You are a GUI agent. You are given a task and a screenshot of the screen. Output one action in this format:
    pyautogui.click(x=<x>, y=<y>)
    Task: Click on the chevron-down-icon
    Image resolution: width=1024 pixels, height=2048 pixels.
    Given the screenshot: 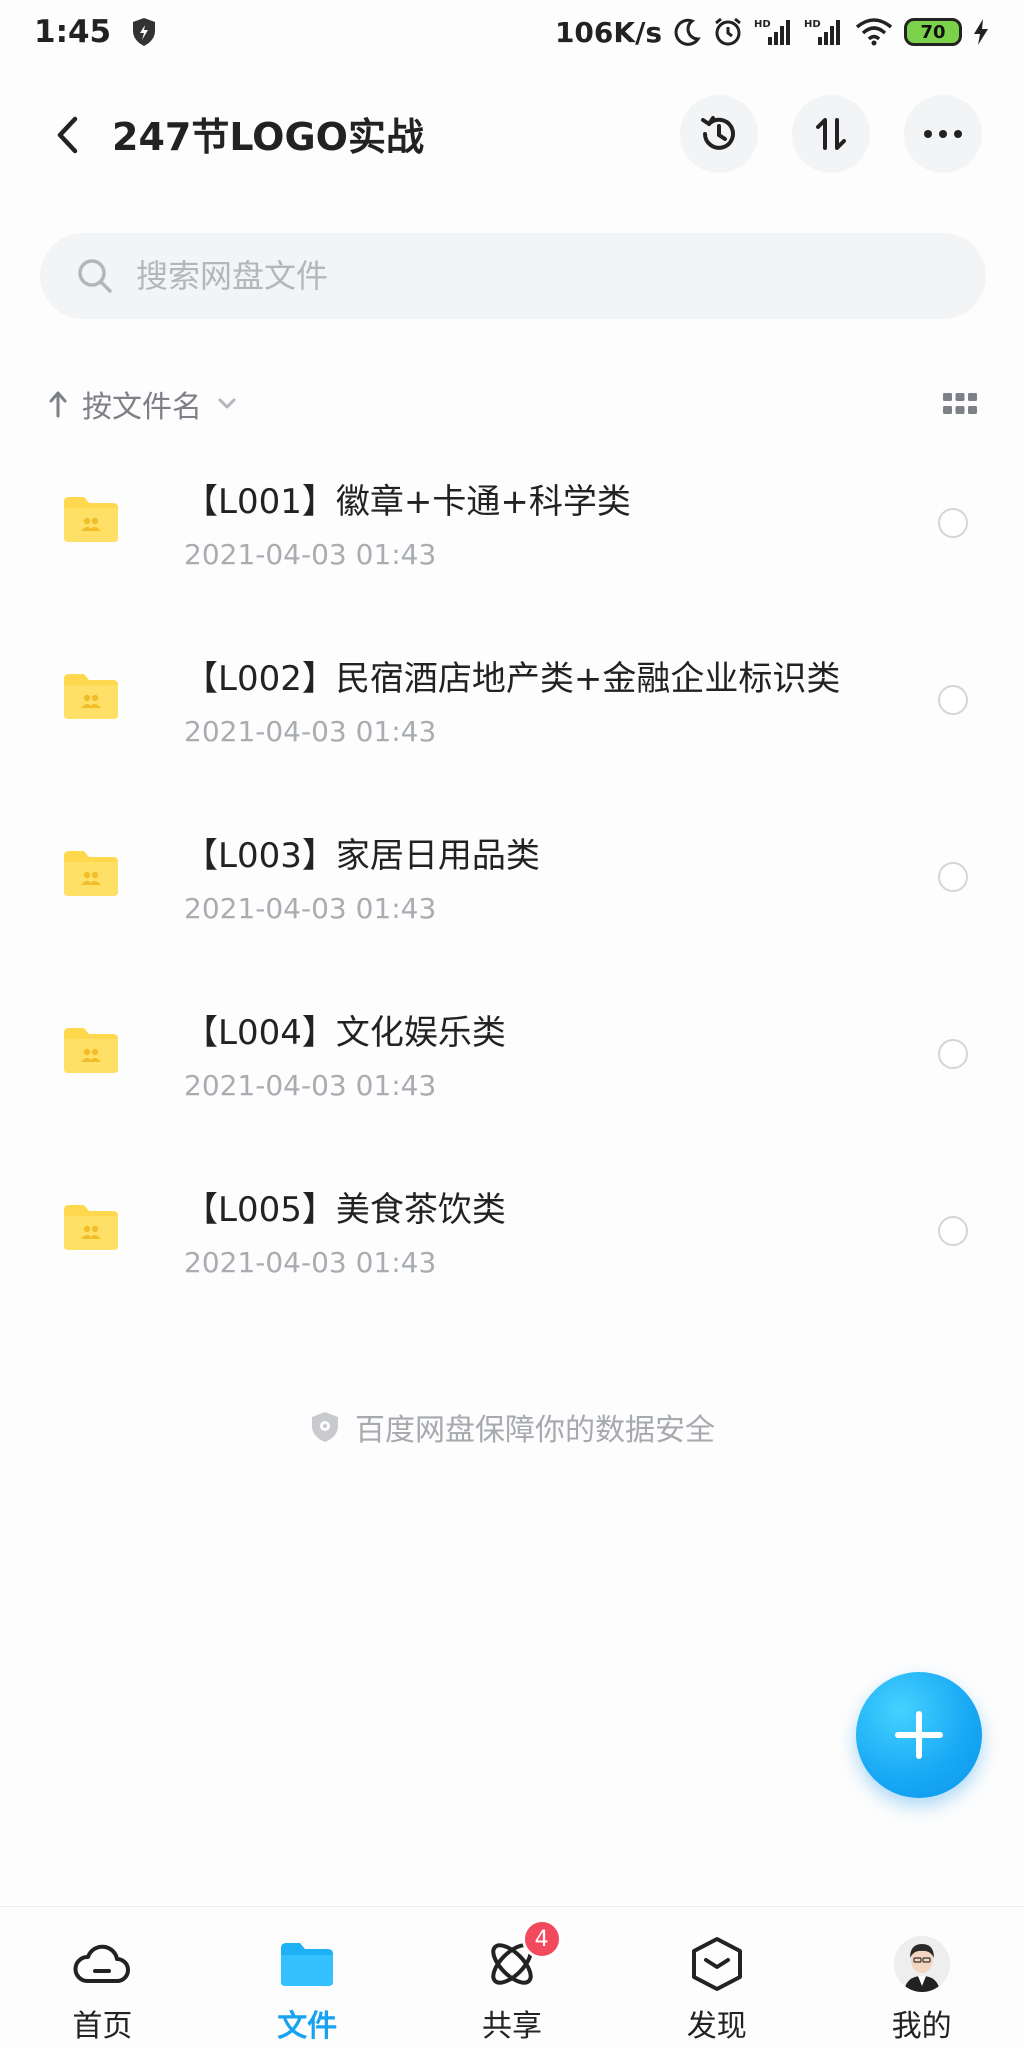 What is the action you would take?
    pyautogui.click(x=227, y=403)
    